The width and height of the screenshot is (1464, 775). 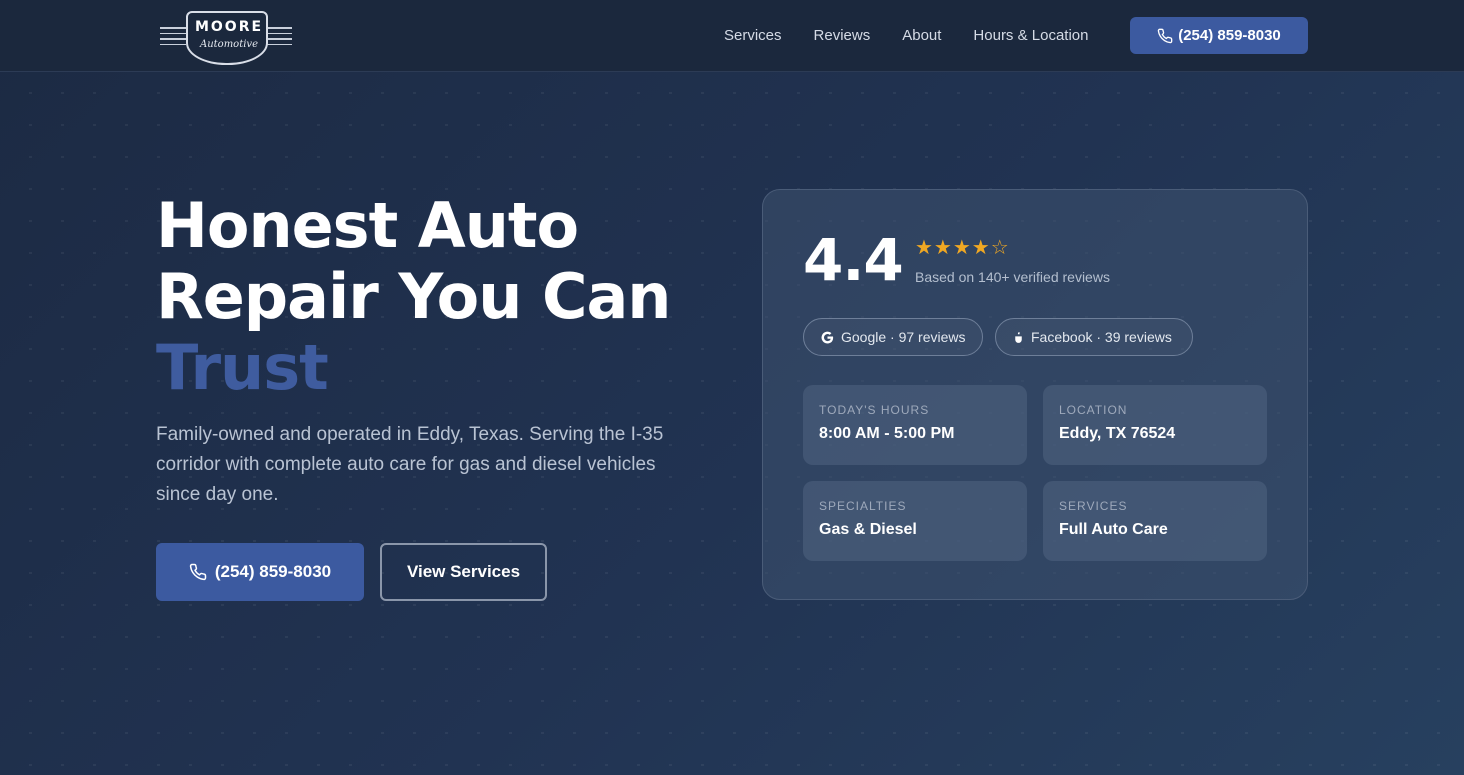 I want to click on facebook-reviews-pill: Facebook · 39 reviews, so click(x=1094, y=337).